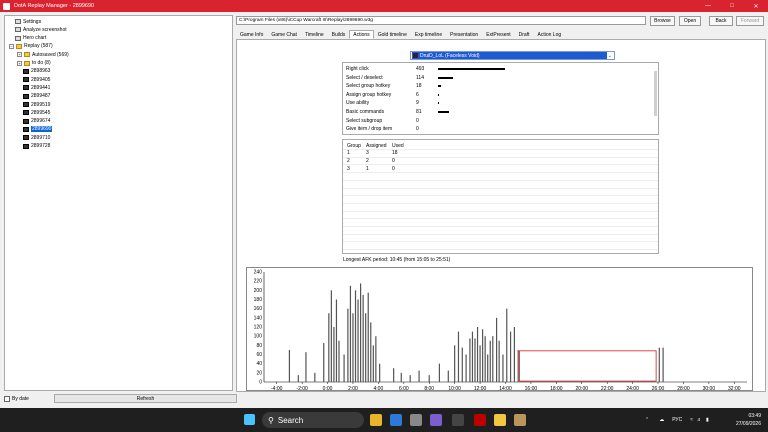 This screenshot has width=768, height=432. What do you see at coordinates (36, 121) in the screenshot?
I see `tree-item: 2899674` at bounding box center [36, 121].